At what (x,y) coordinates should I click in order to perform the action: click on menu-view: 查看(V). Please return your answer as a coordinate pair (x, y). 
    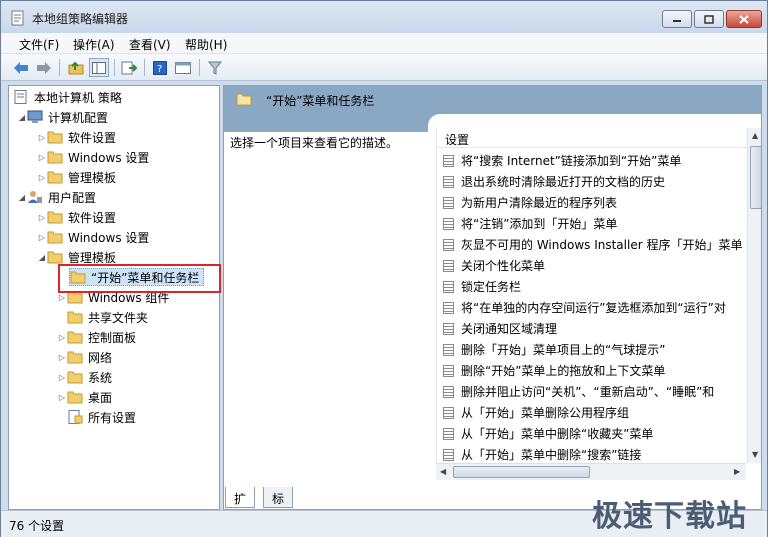
    Looking at the image, I should click on (150, 44).